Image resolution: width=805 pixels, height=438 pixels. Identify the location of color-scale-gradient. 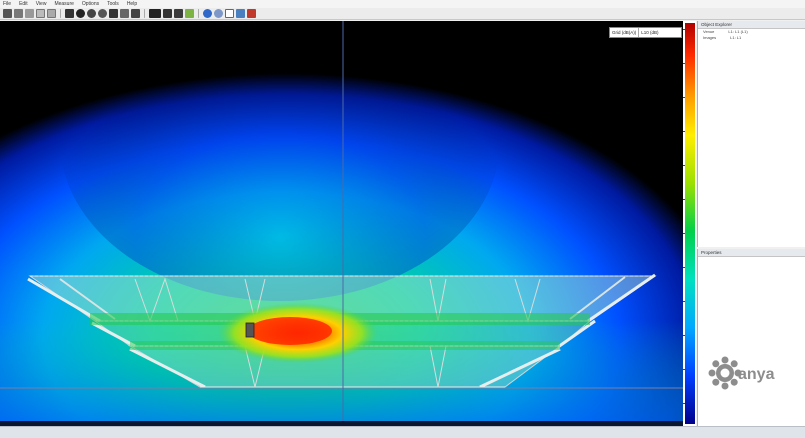
(690, 223).